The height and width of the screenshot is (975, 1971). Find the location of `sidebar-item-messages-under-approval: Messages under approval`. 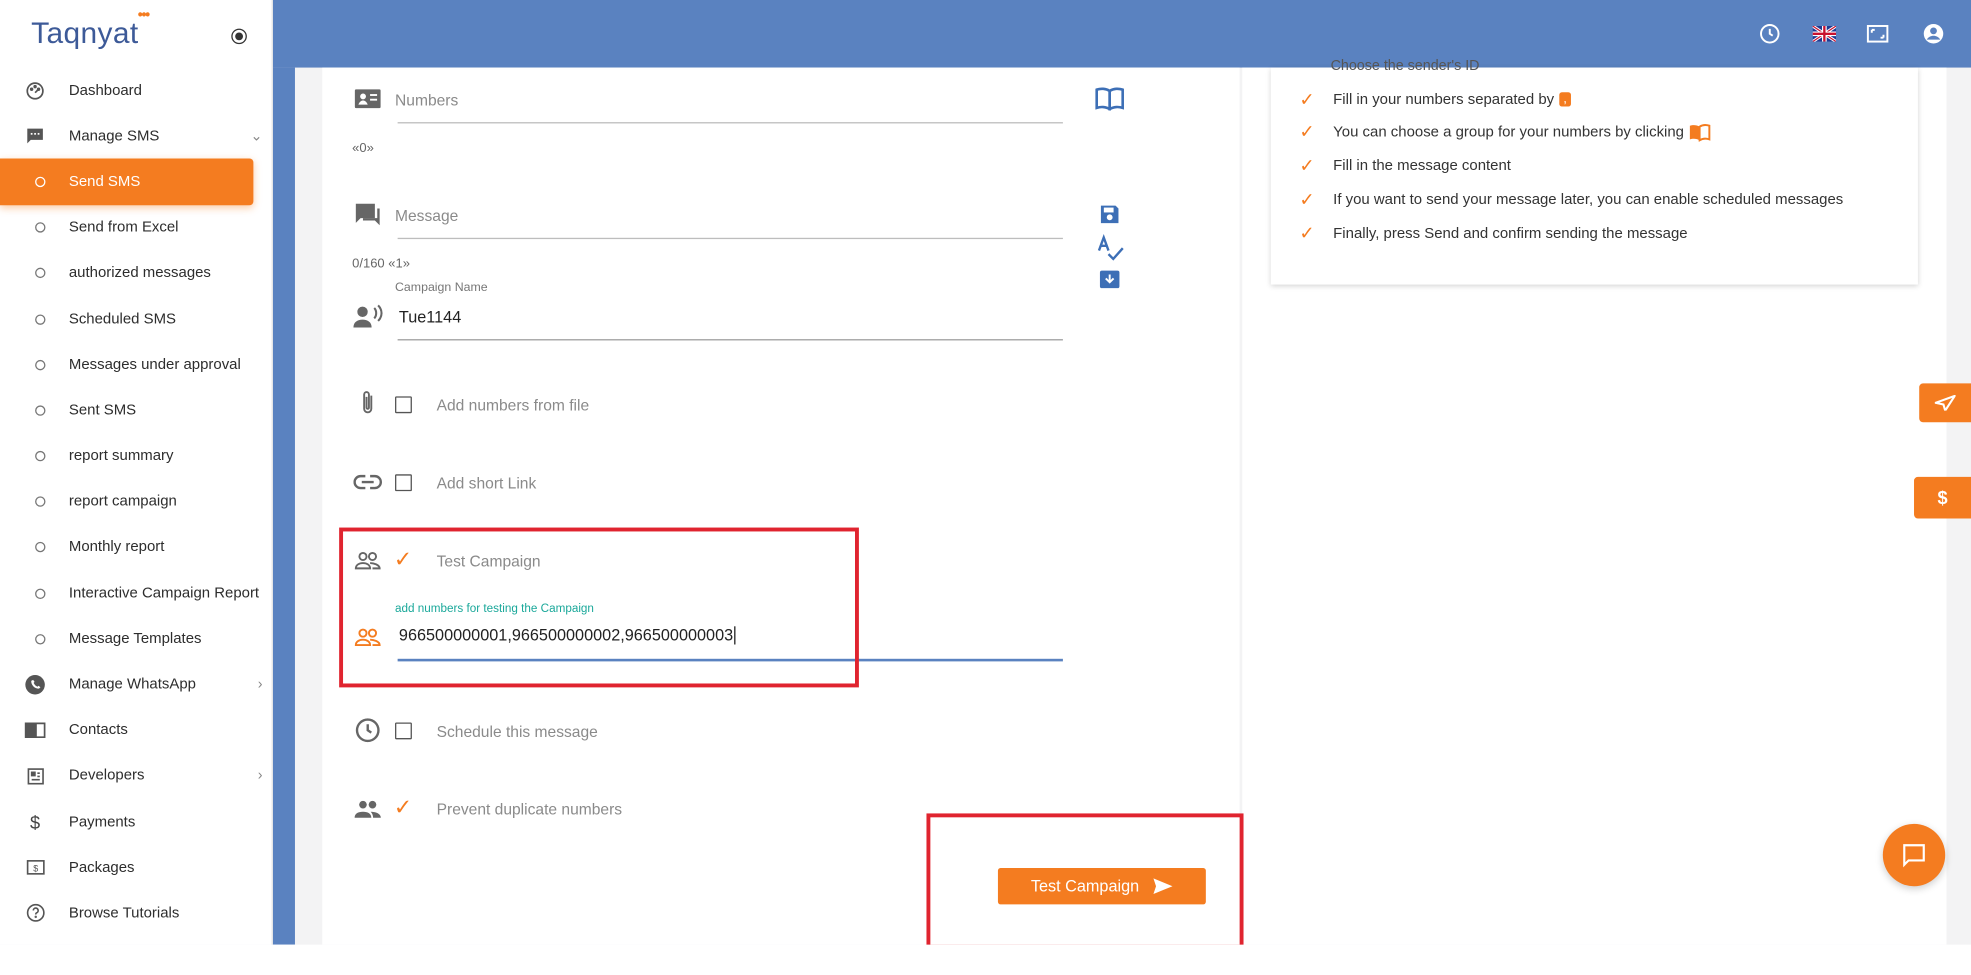

sidebar-item-messages-under-approval: Messages under approval is located at coordinates (136, 365).